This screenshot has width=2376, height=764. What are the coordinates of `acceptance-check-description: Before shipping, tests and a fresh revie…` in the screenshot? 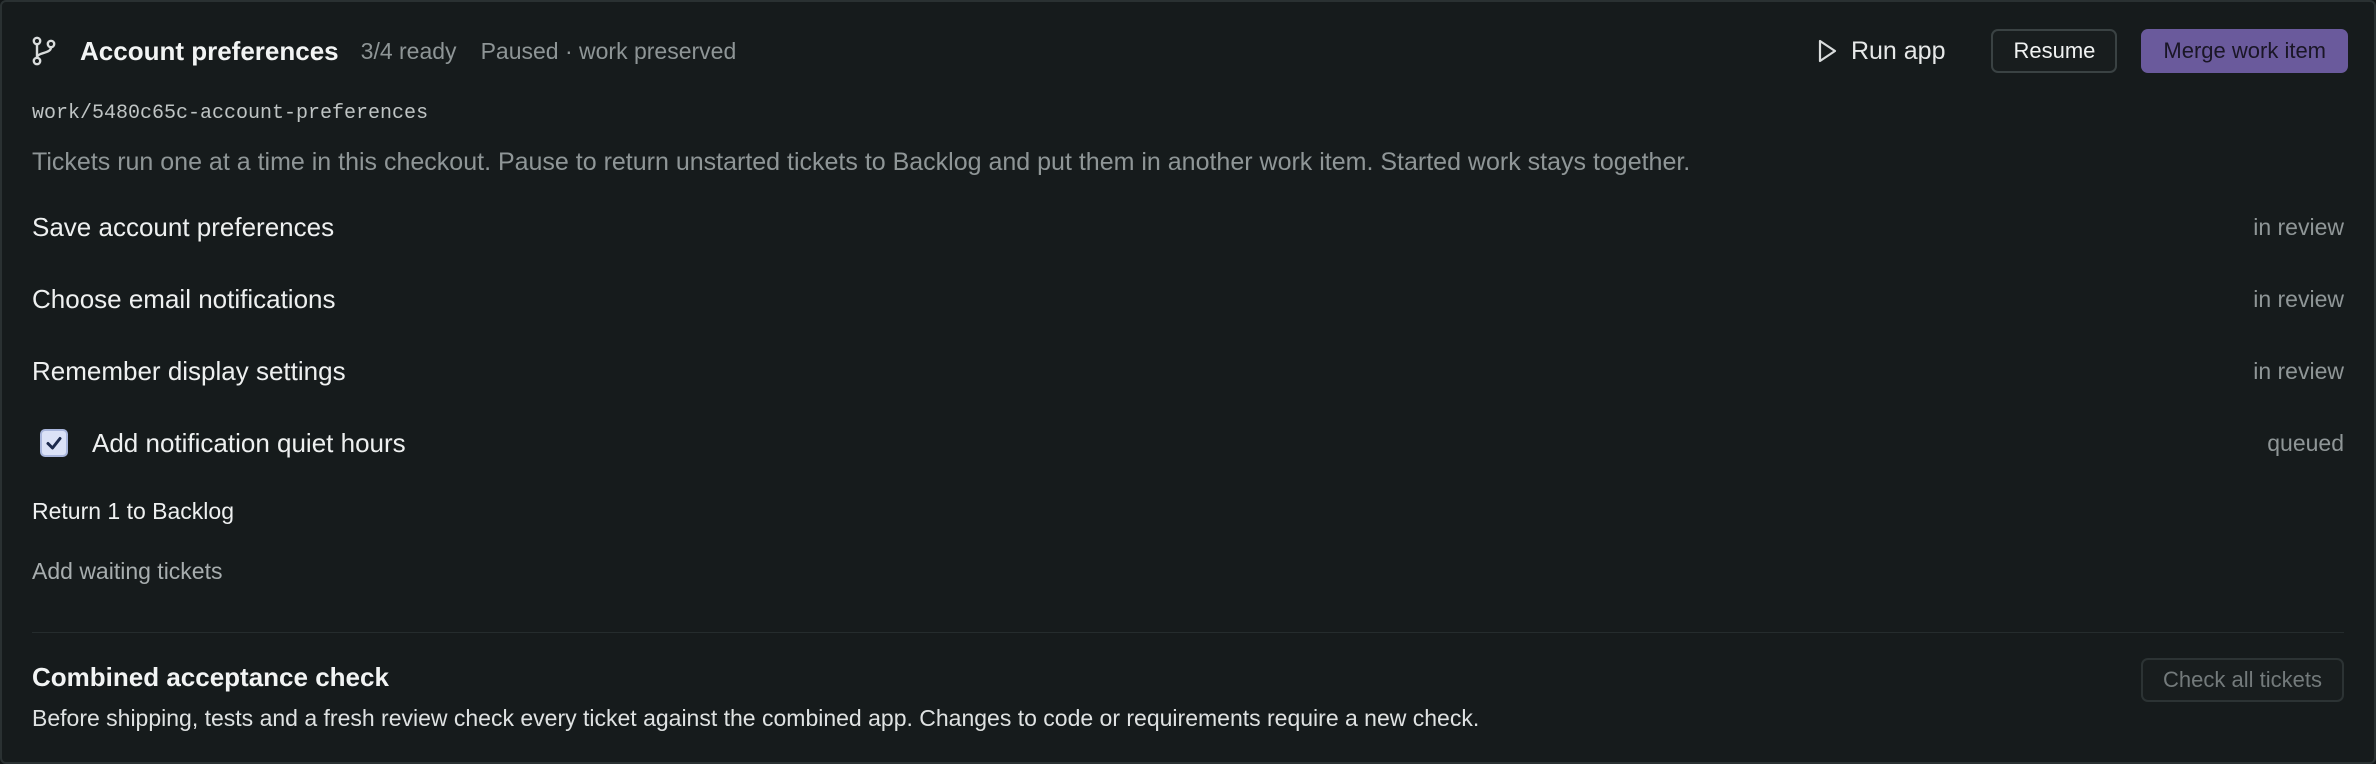 It's located at (756, 718).